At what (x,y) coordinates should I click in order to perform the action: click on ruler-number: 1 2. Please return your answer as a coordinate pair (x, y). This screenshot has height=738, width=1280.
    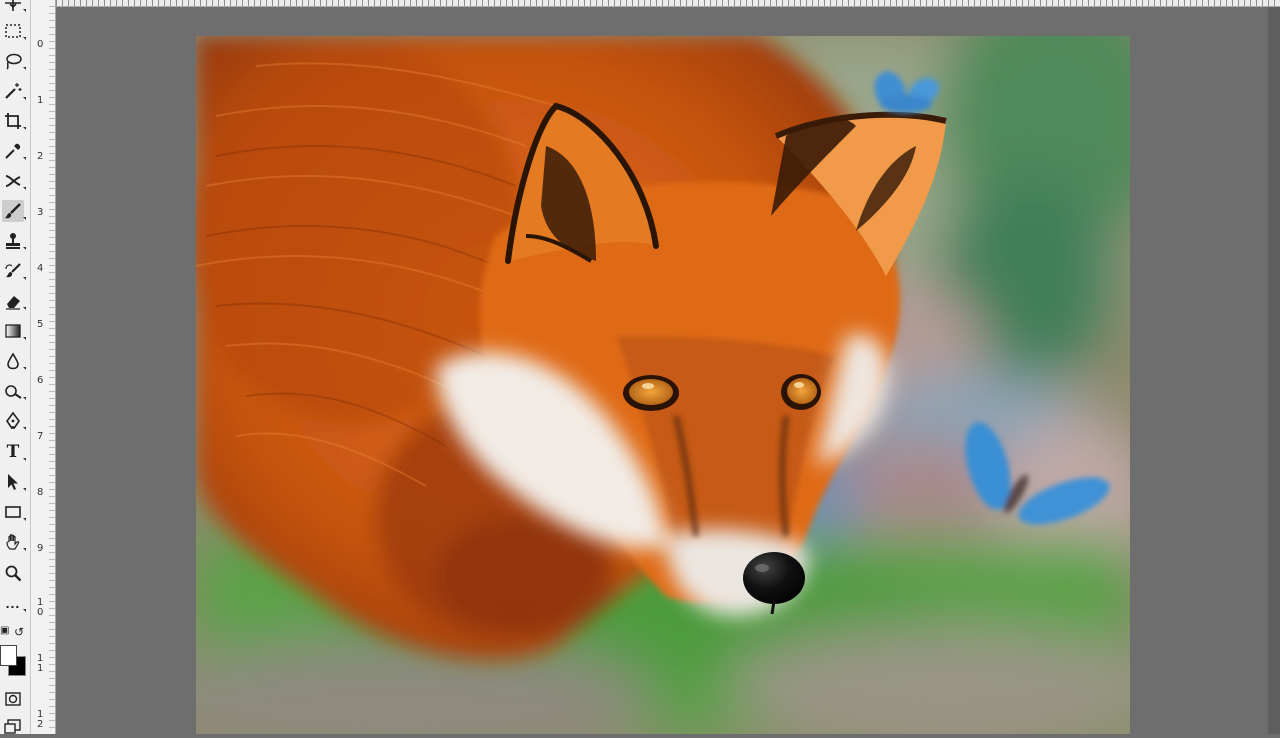
    Looking at the image, I should click on (40, 719).